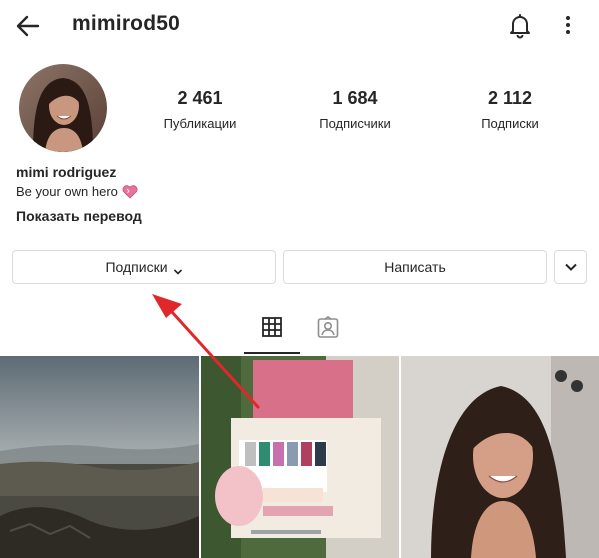 The image size is (599, 558). I want to click on posts-count-label: Публикации, so click(200, 123).